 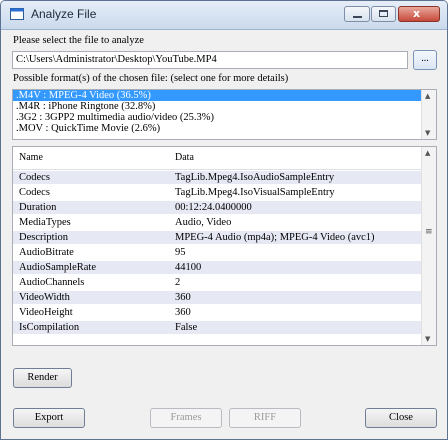 What do you see at coordinates (49, 418) in the screenshot?
I see `export-button: Export` at bounding box center [49, 418].